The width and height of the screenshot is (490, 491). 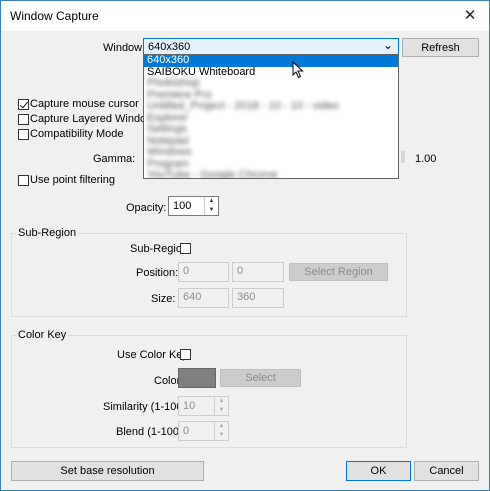 I want to click on gamma-label: Gamma:, so click(x=114, y=159).